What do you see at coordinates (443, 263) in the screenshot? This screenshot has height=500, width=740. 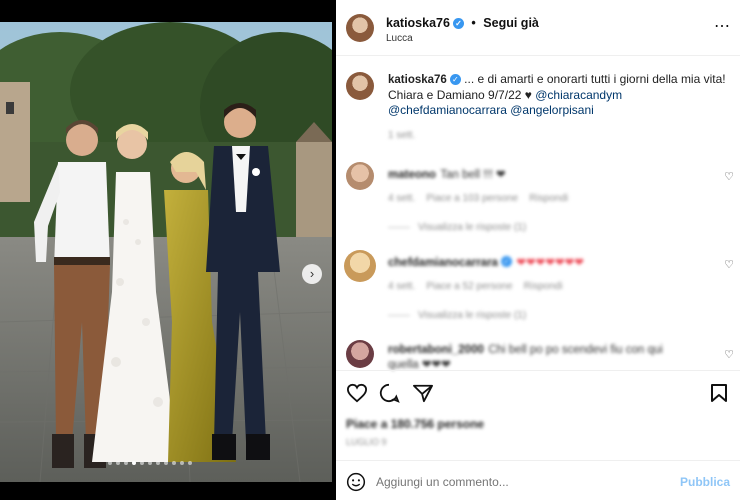 I see `comment-username: chefdamianocarrara` at bounding box center [443, 263].